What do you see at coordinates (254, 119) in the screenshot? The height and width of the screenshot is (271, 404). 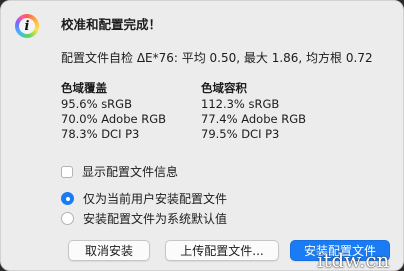 I see `gamut-volume-adobe-rgb: 77.4% Adobe RGB` at bounding box center [254, 119].